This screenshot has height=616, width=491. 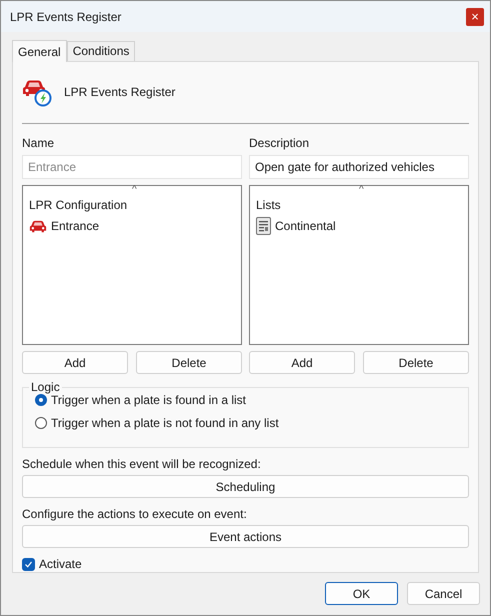 What do you see at coordinates (359, 167) in the screenshot?
I see `description-field: Open gate for authorized vehicles` at bounding box center [359, 167].